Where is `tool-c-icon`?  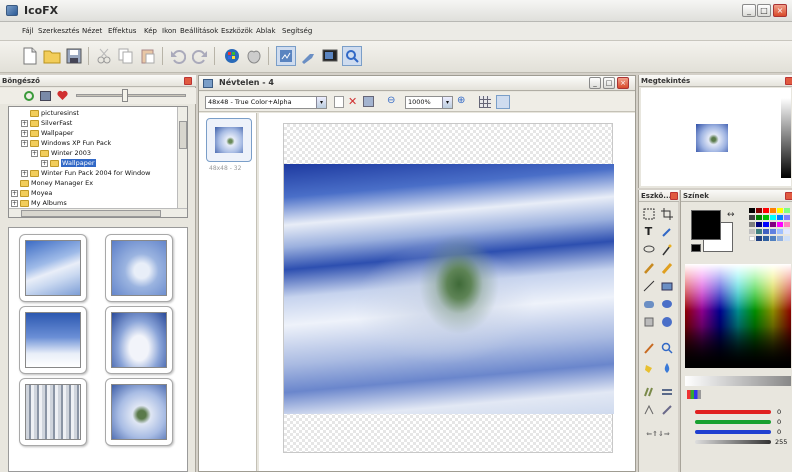
tool-c-icon is located at coordinates (330, 56).